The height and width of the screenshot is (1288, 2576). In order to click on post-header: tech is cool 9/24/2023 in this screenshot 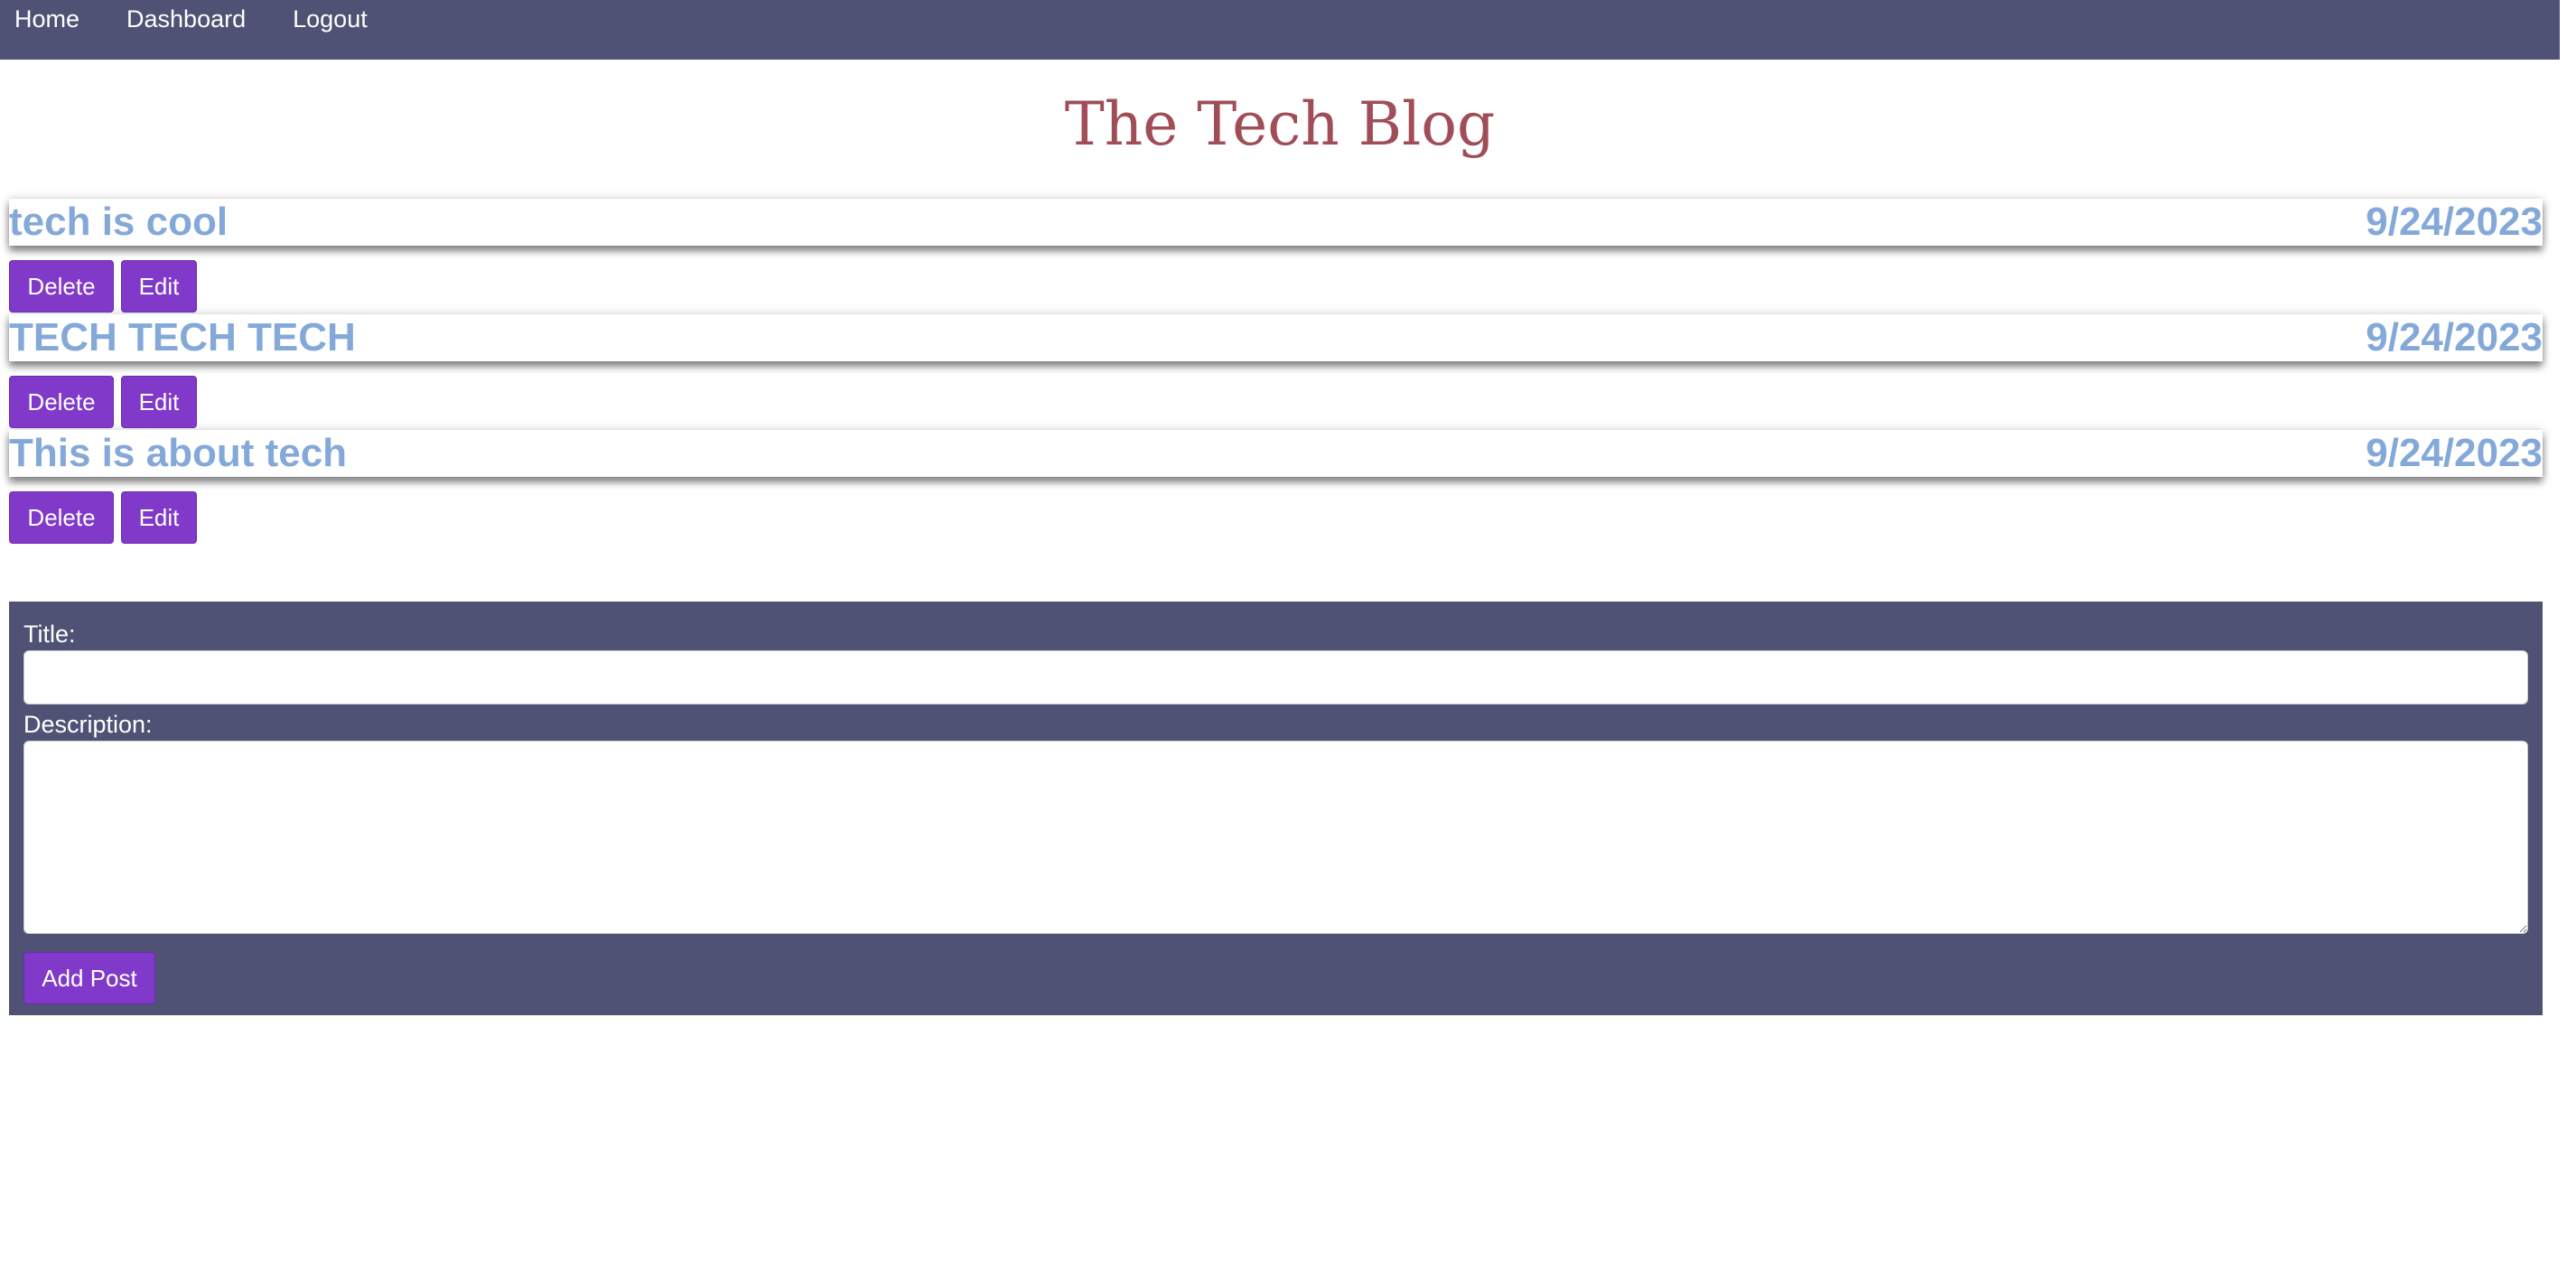, I will do `click(1276, 222)`.